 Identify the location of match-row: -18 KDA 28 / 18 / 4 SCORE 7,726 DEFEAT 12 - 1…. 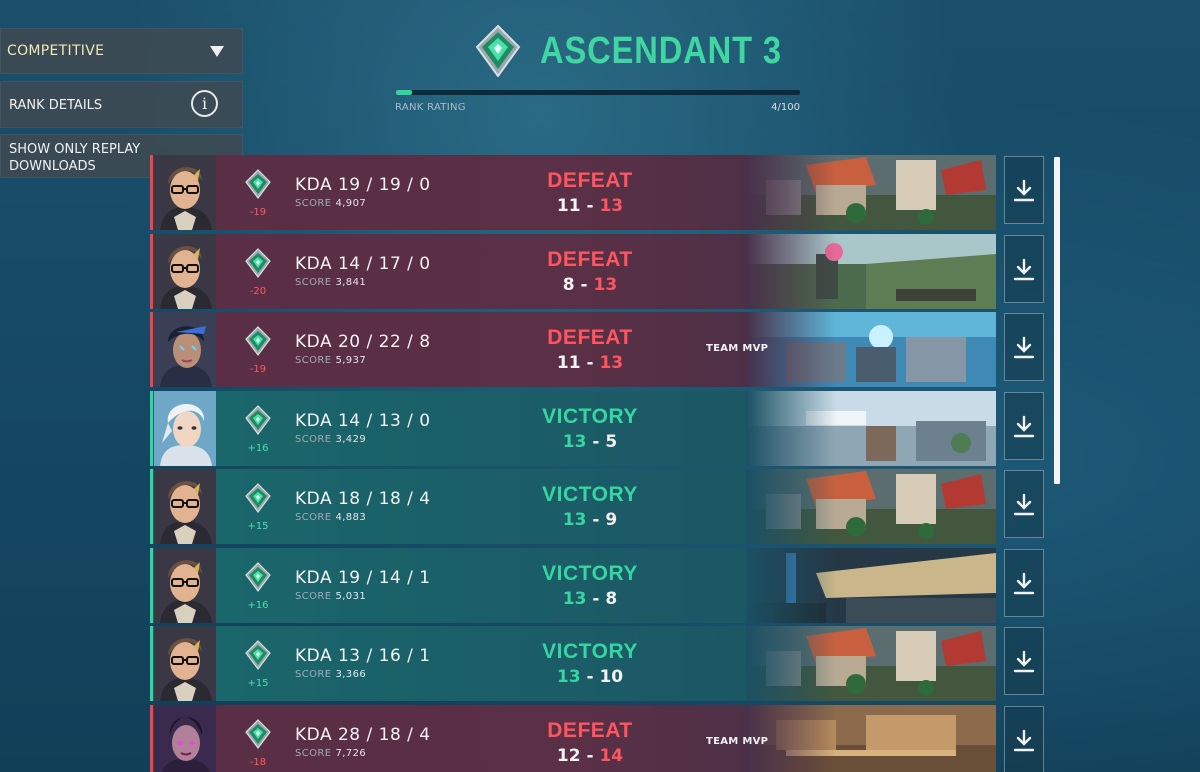
(573, 738).